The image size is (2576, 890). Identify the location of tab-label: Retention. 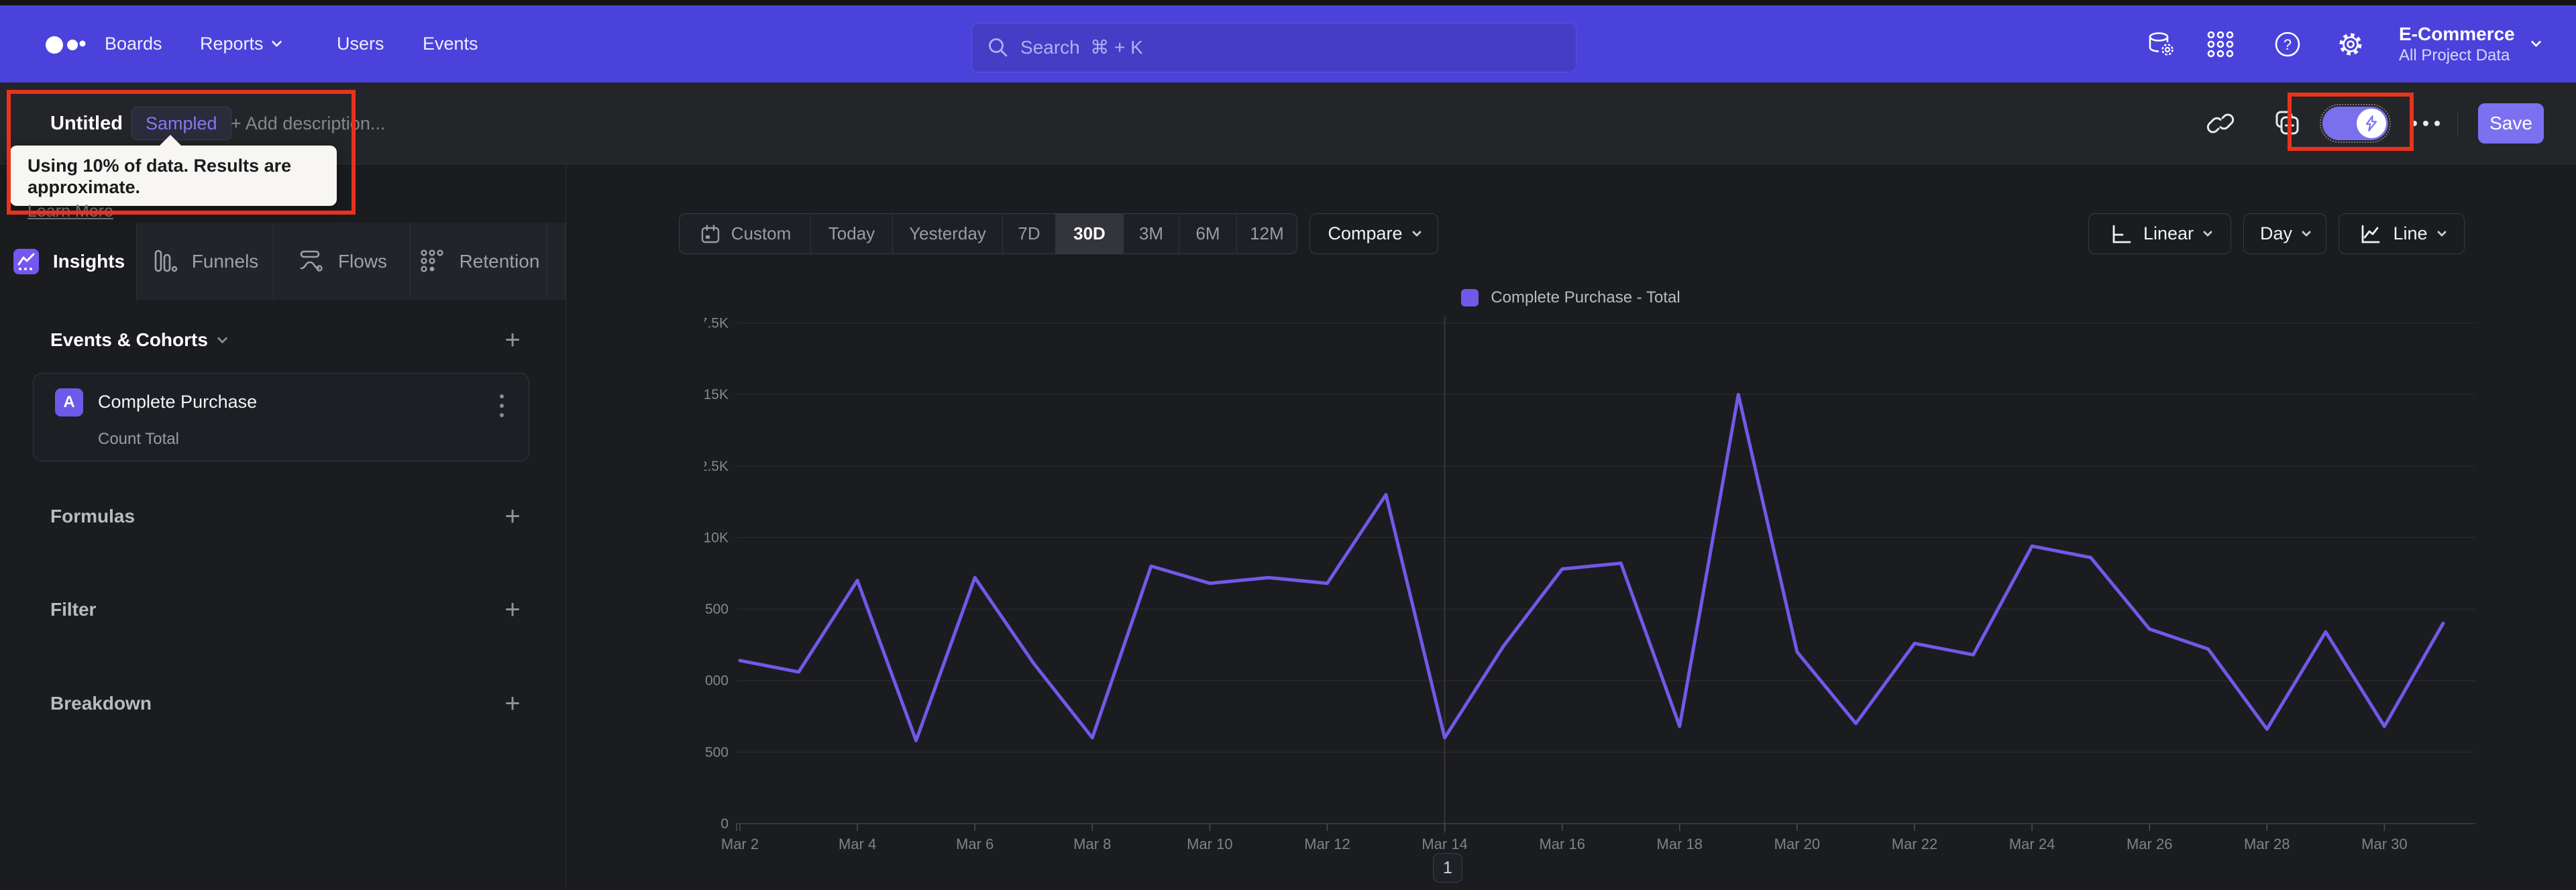
(499, 261).